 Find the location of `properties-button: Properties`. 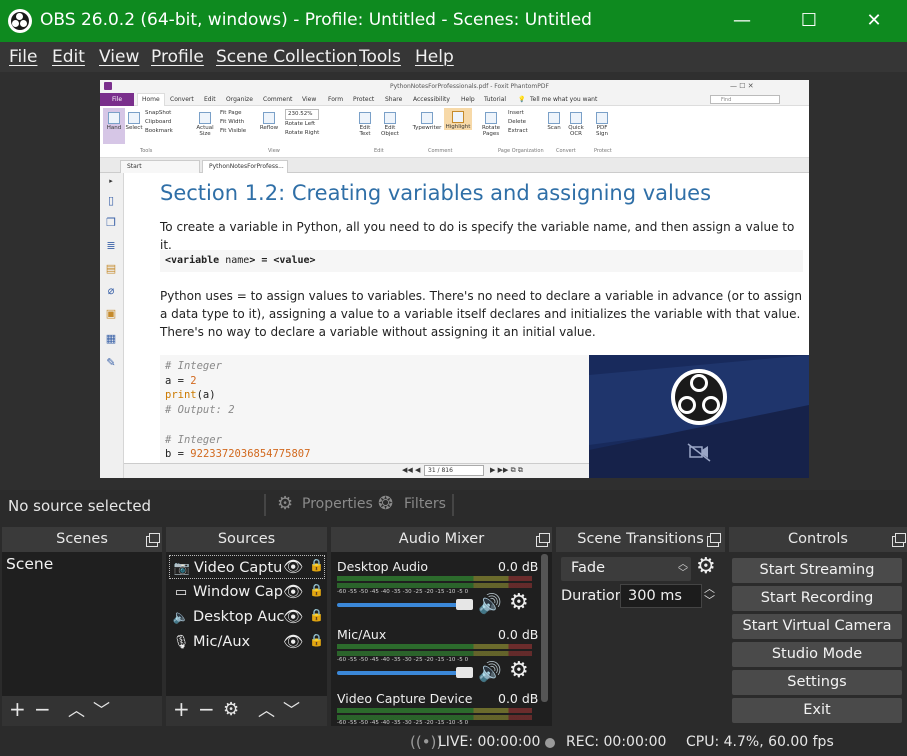

properties-button: Properties is located at coordinates (337, 504).